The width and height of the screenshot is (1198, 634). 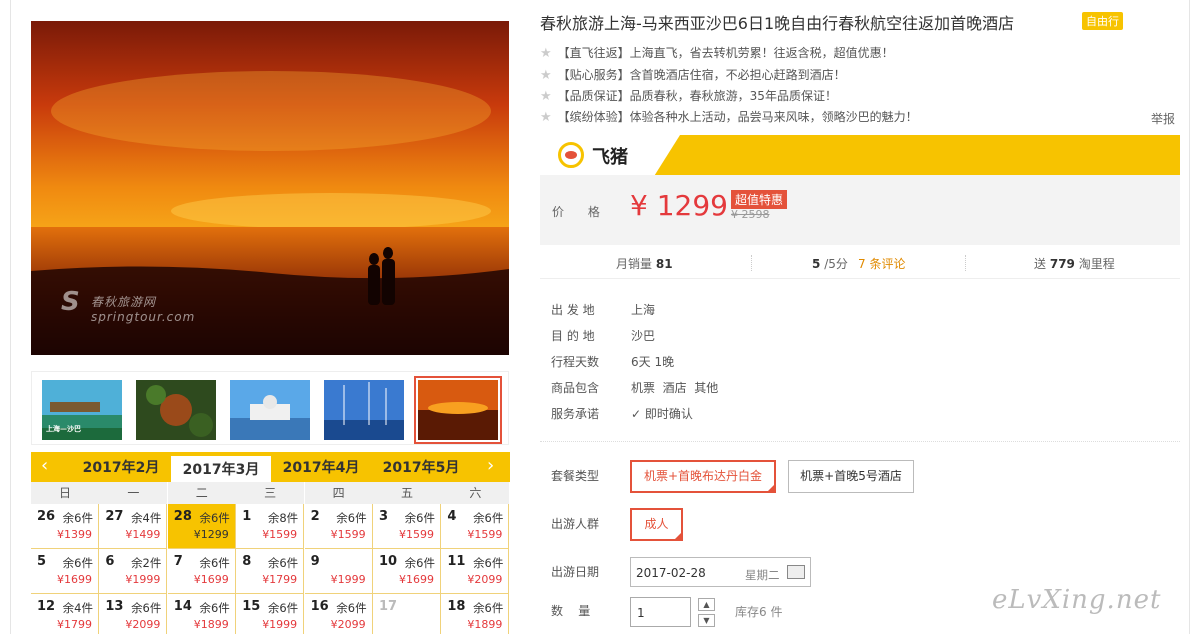 What do you see at coordinates (270, 526) in the screenshot?
I see `calendar-day-cell: 1 余8件 ¥1599` at bounding box center [270, 526].